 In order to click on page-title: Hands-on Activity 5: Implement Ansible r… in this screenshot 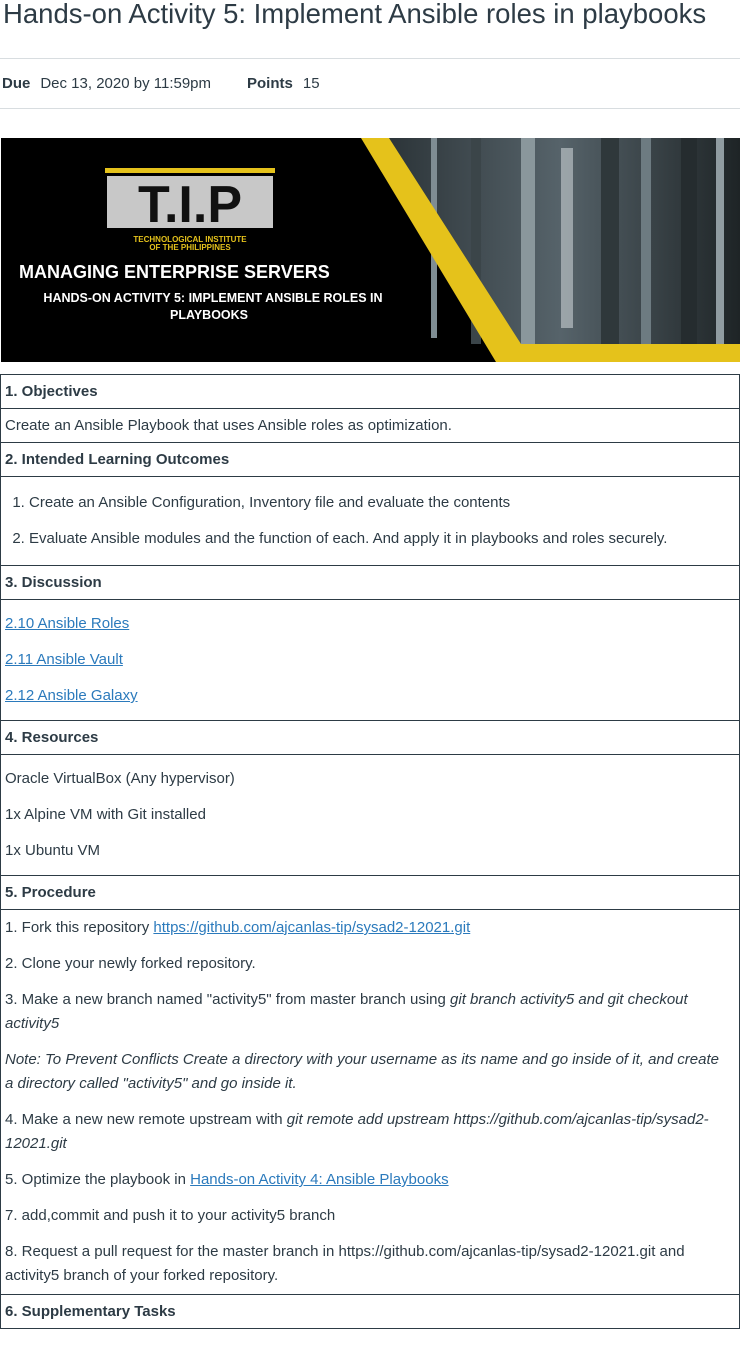, I will do `click(355, 14)`.